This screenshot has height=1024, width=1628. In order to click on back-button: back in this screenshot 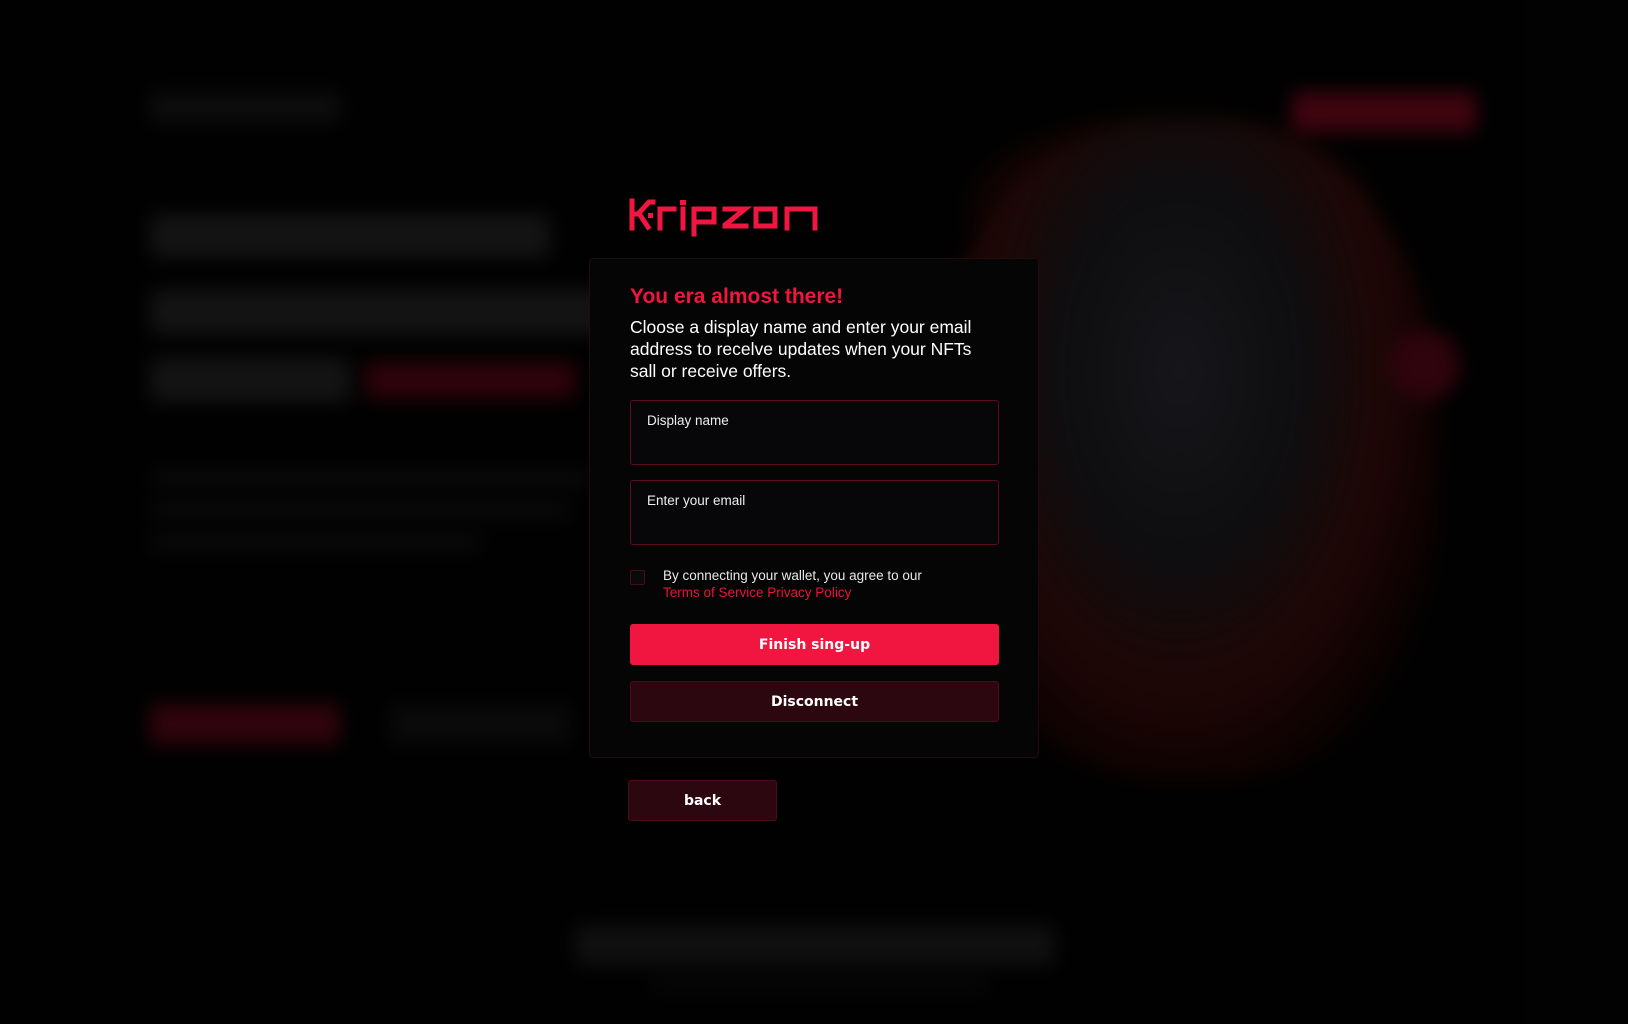, I will do `click(702, 800)`.